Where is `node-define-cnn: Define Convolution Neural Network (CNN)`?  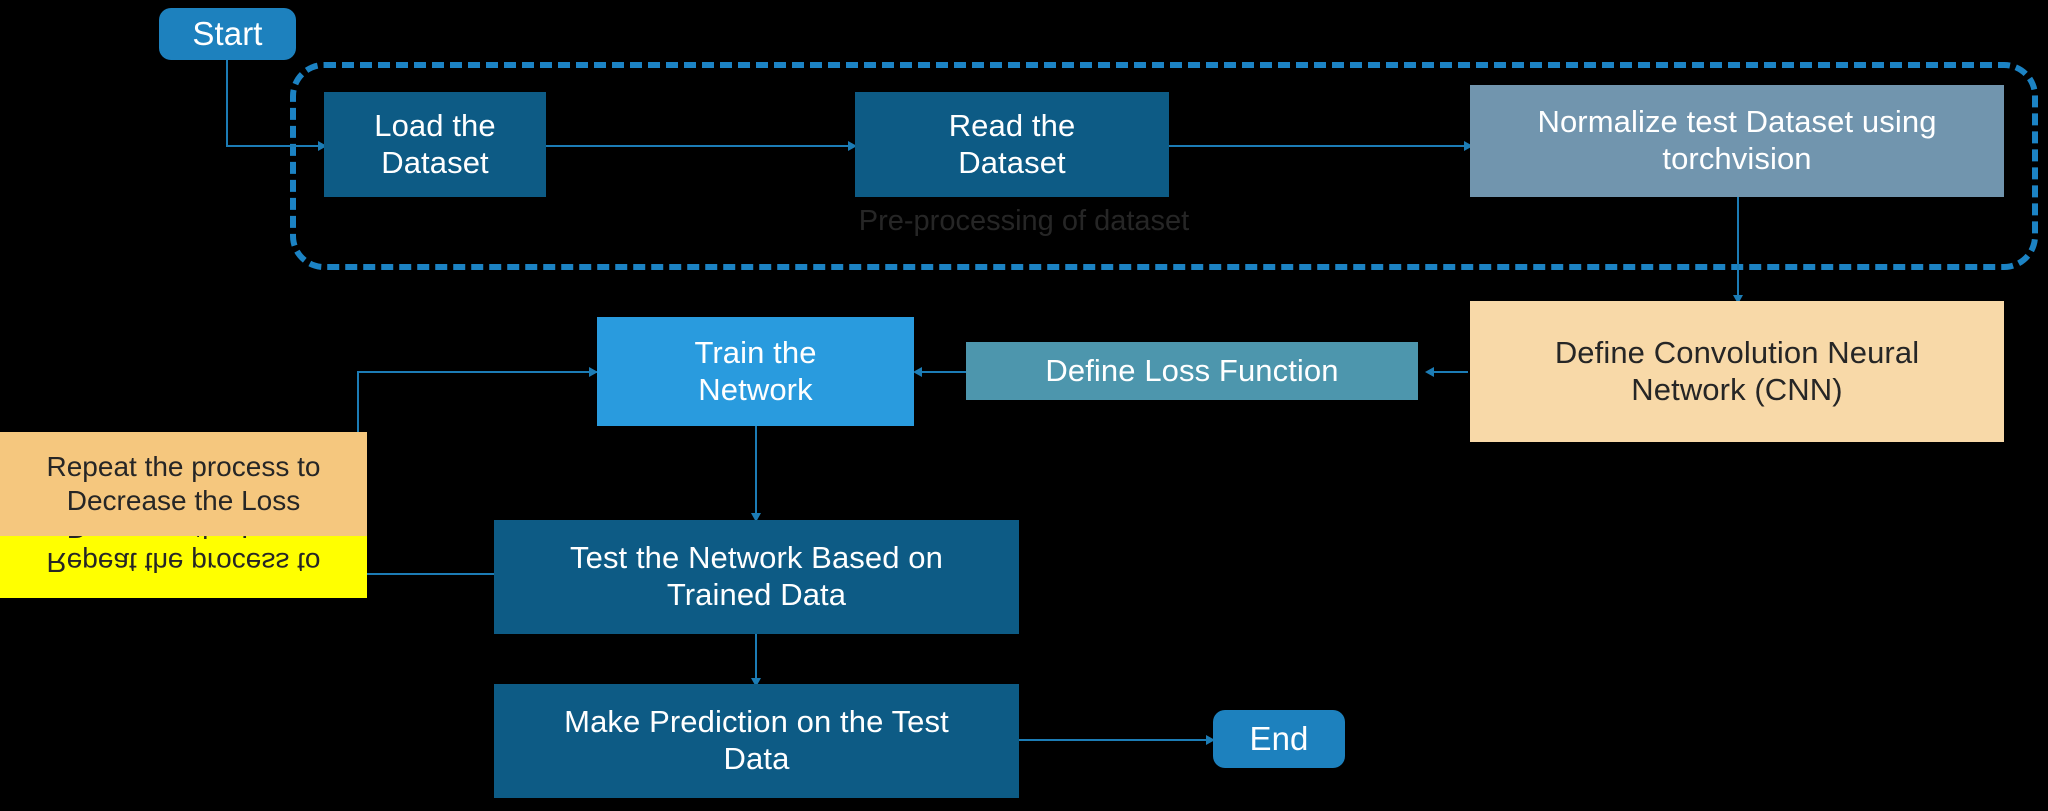 node-define-cnn: Define Convolution Neural Network (CNN) is located at coordinates (1737, 371).